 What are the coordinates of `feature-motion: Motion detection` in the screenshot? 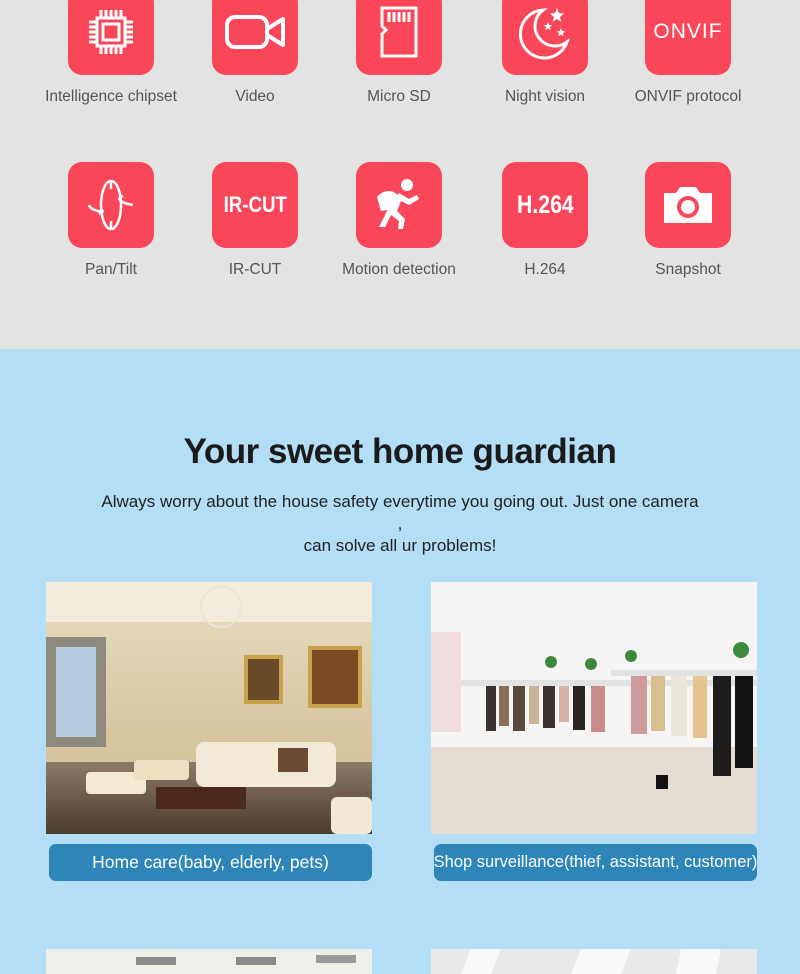 It's located at (399, 220).